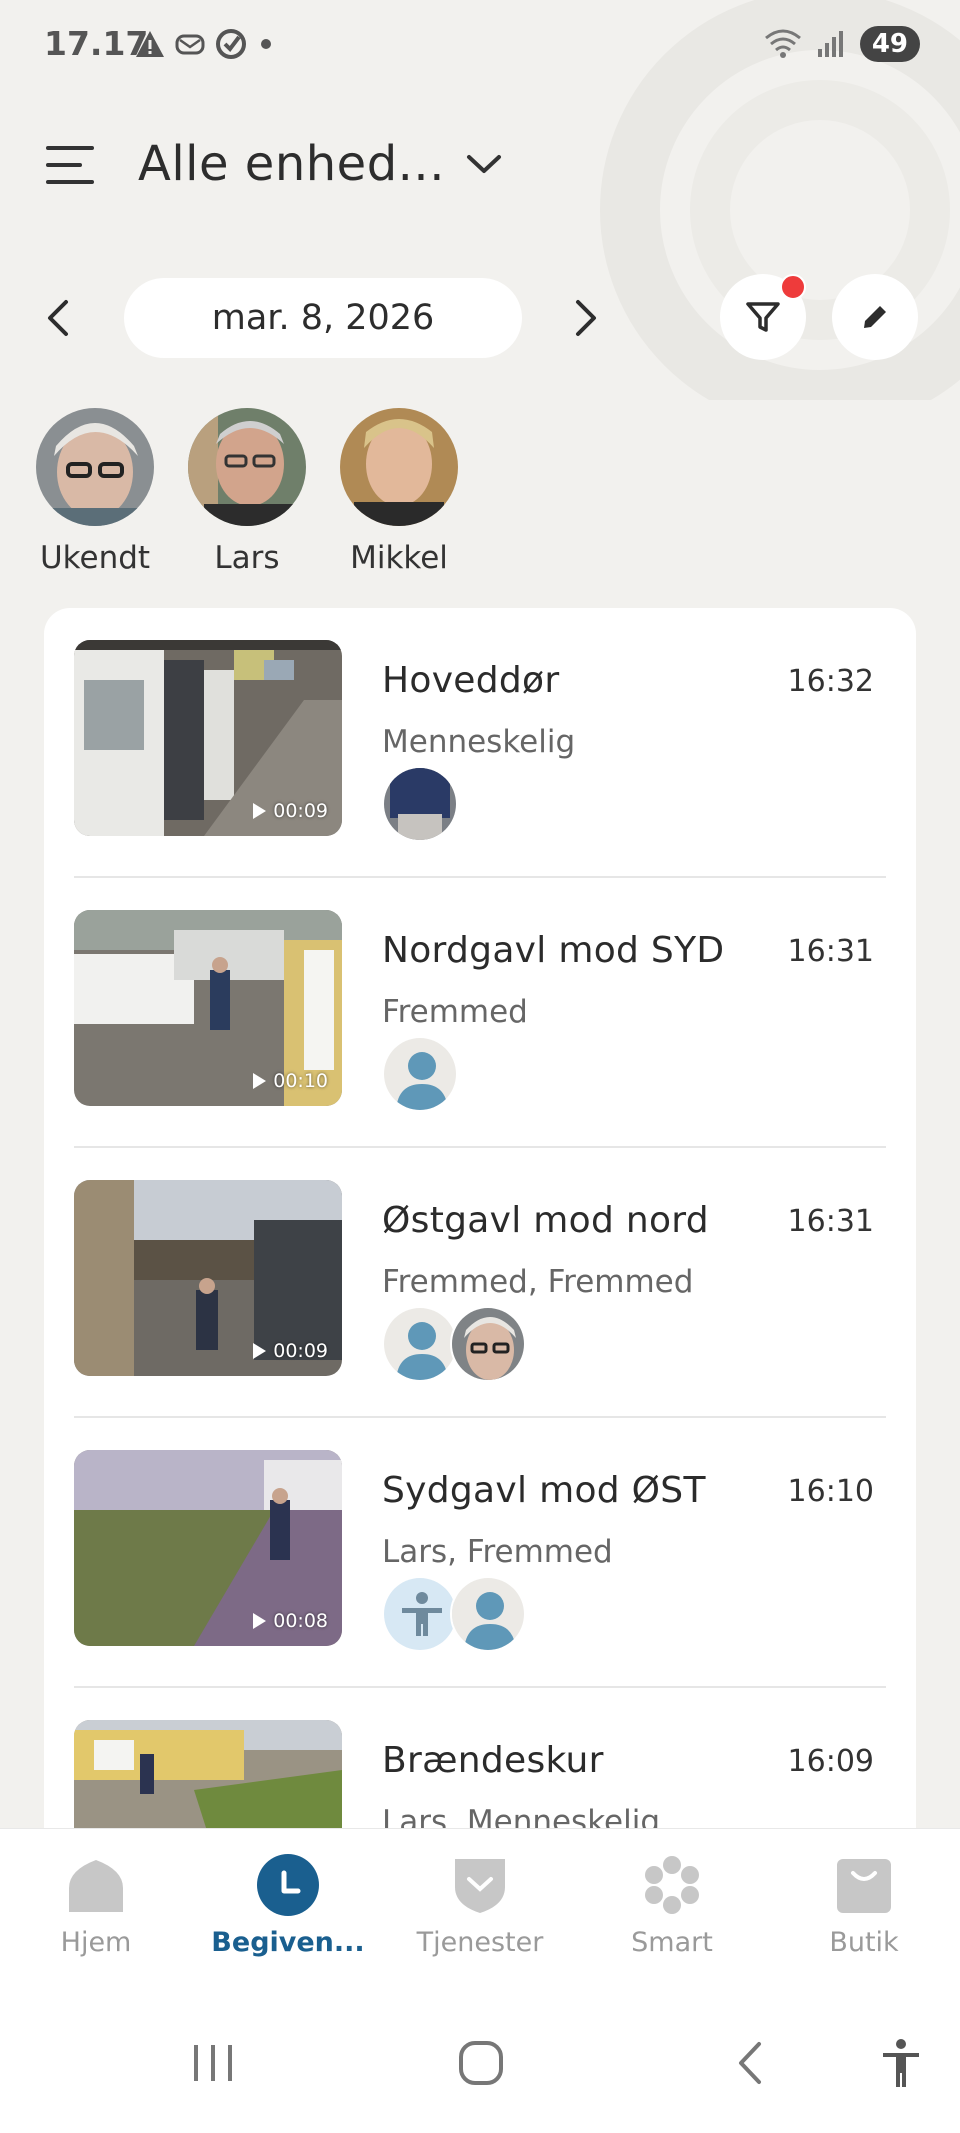  Describe the element at coordinates (497, 1552) in the screenshot. I see `event-detection-type: Lars, Fremmed` at that location.